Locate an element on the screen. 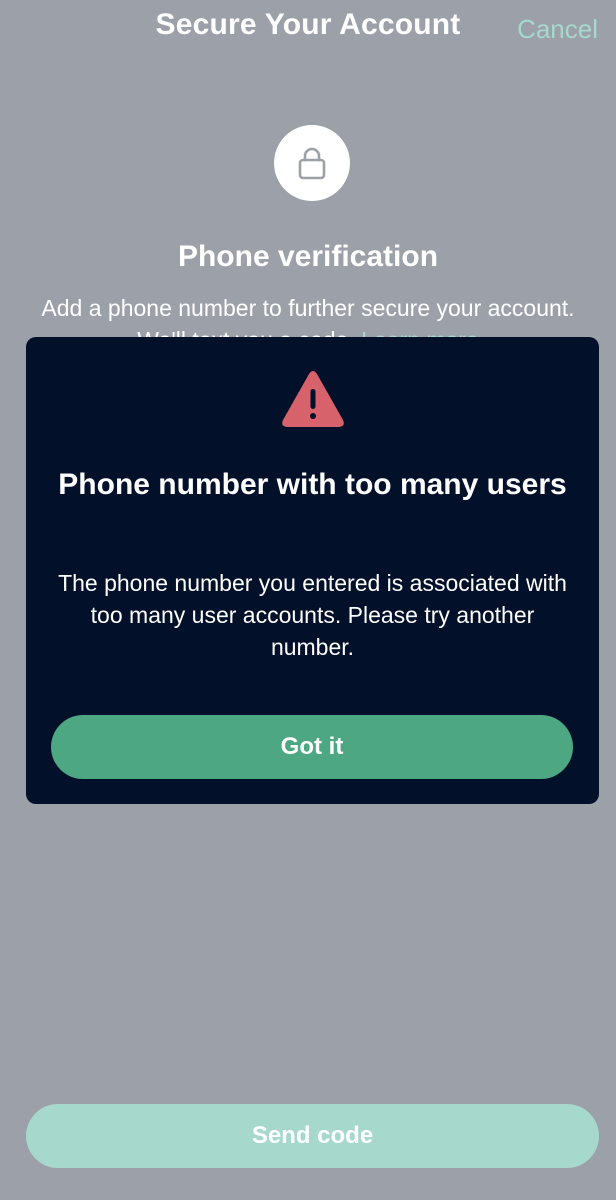  cancel-button: Cancel is located at coordinates (557, 29).